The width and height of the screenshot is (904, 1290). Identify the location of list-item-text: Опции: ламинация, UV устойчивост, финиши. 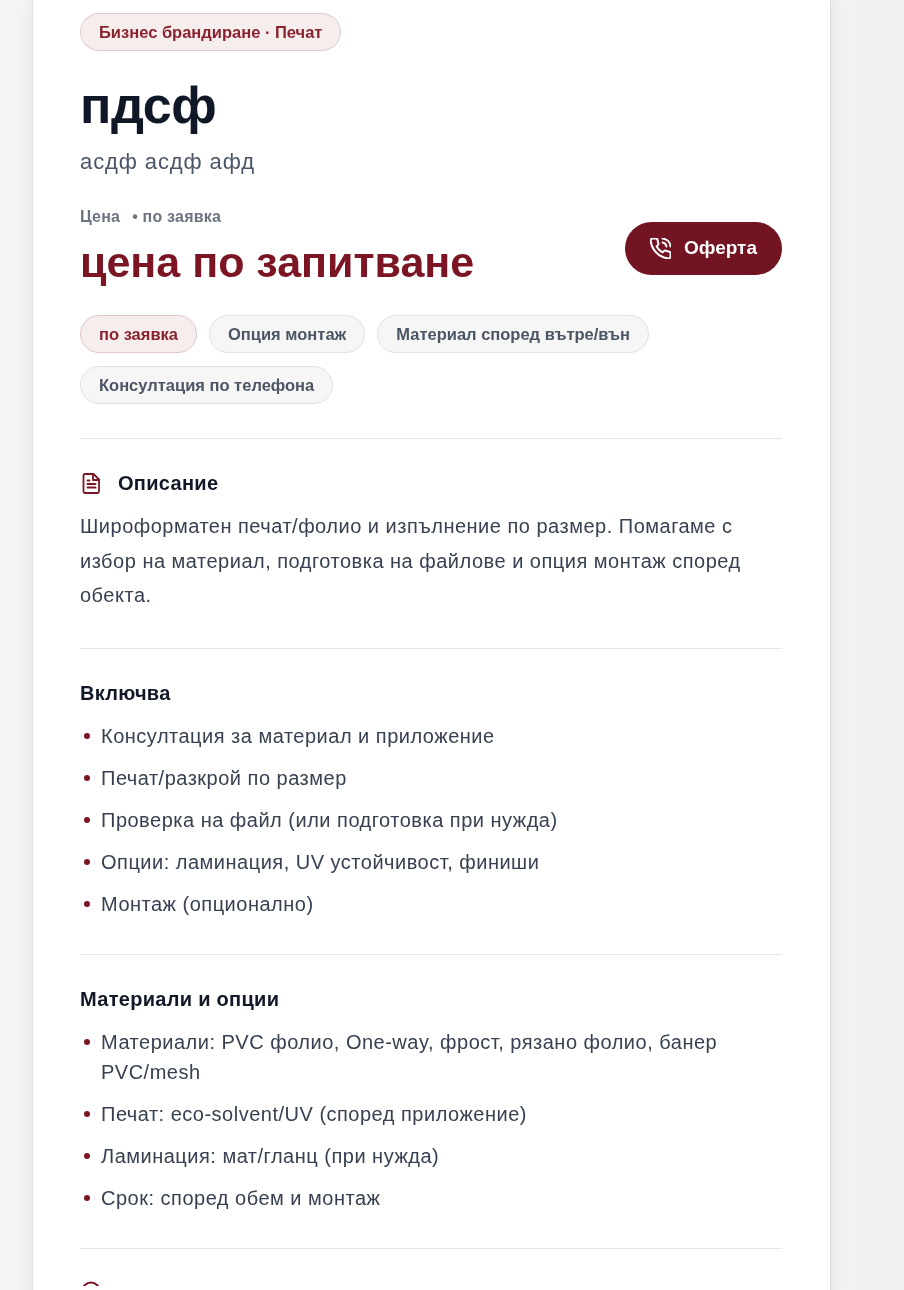
(320, 862).